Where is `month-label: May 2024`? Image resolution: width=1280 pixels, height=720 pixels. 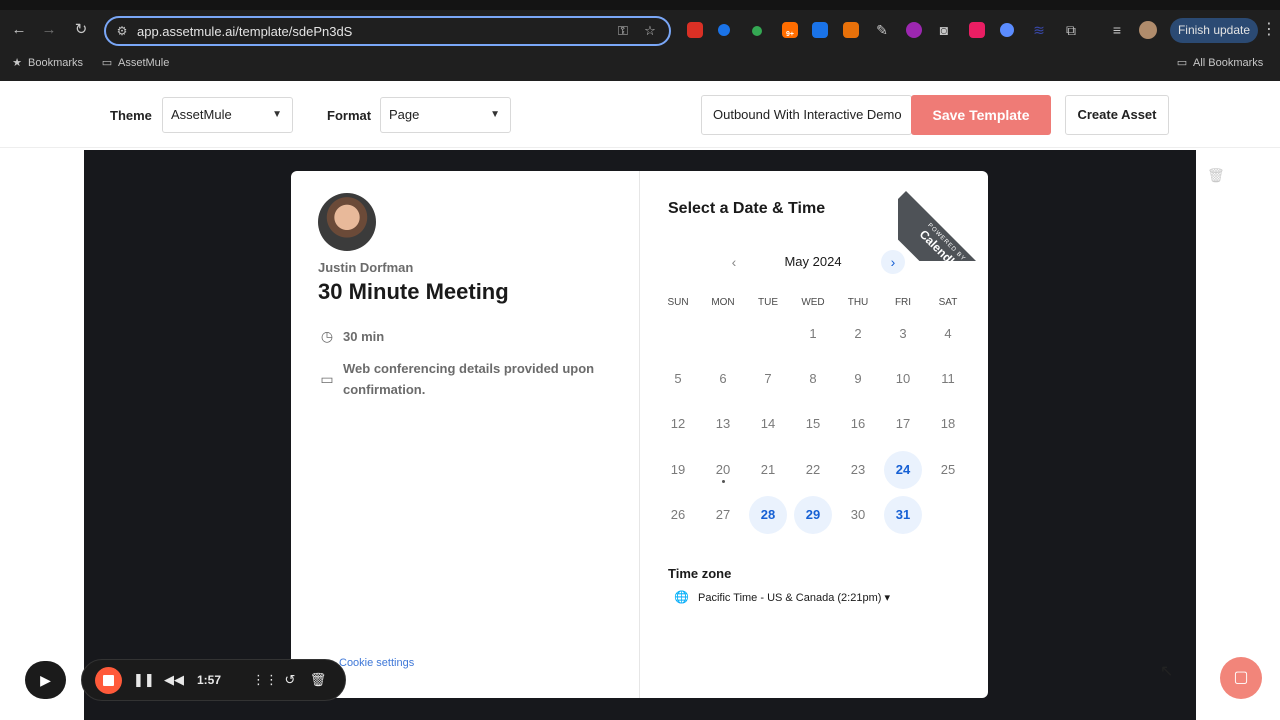 month-label: May 2024 is located at coordinates (813, 261).